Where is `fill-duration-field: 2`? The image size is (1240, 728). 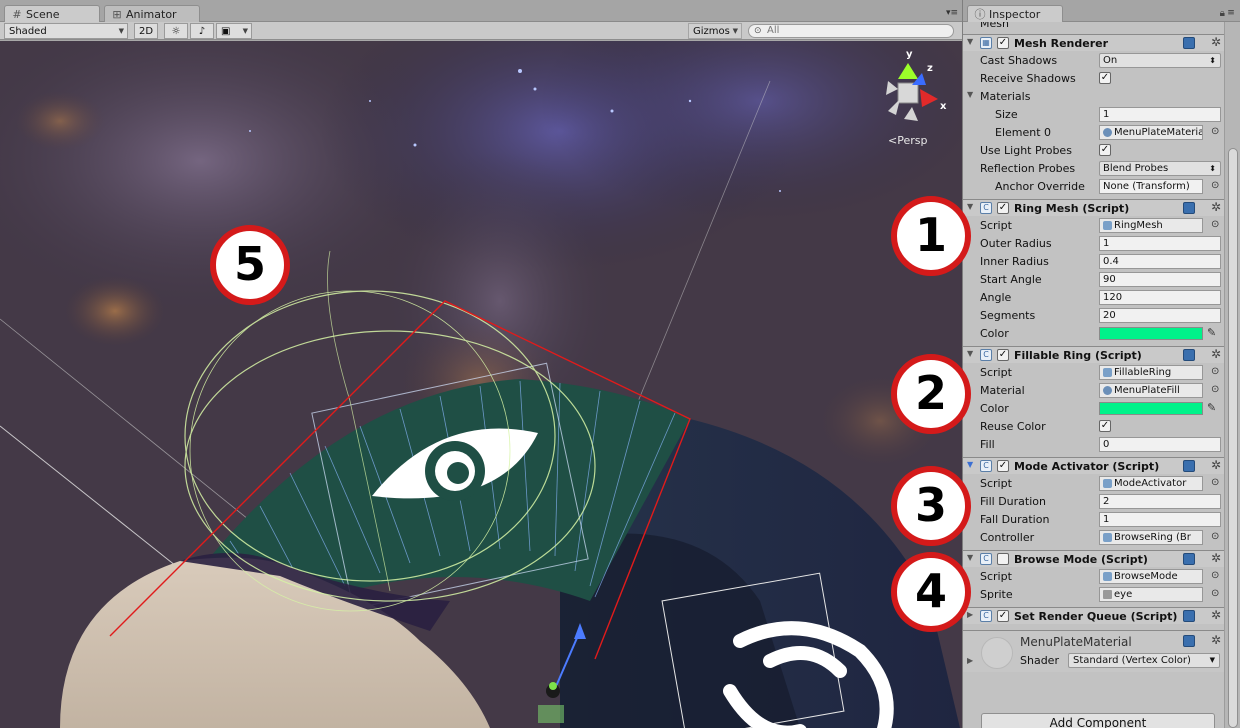
fill-duration-field: 2 is located at coordinates (1160, 501).